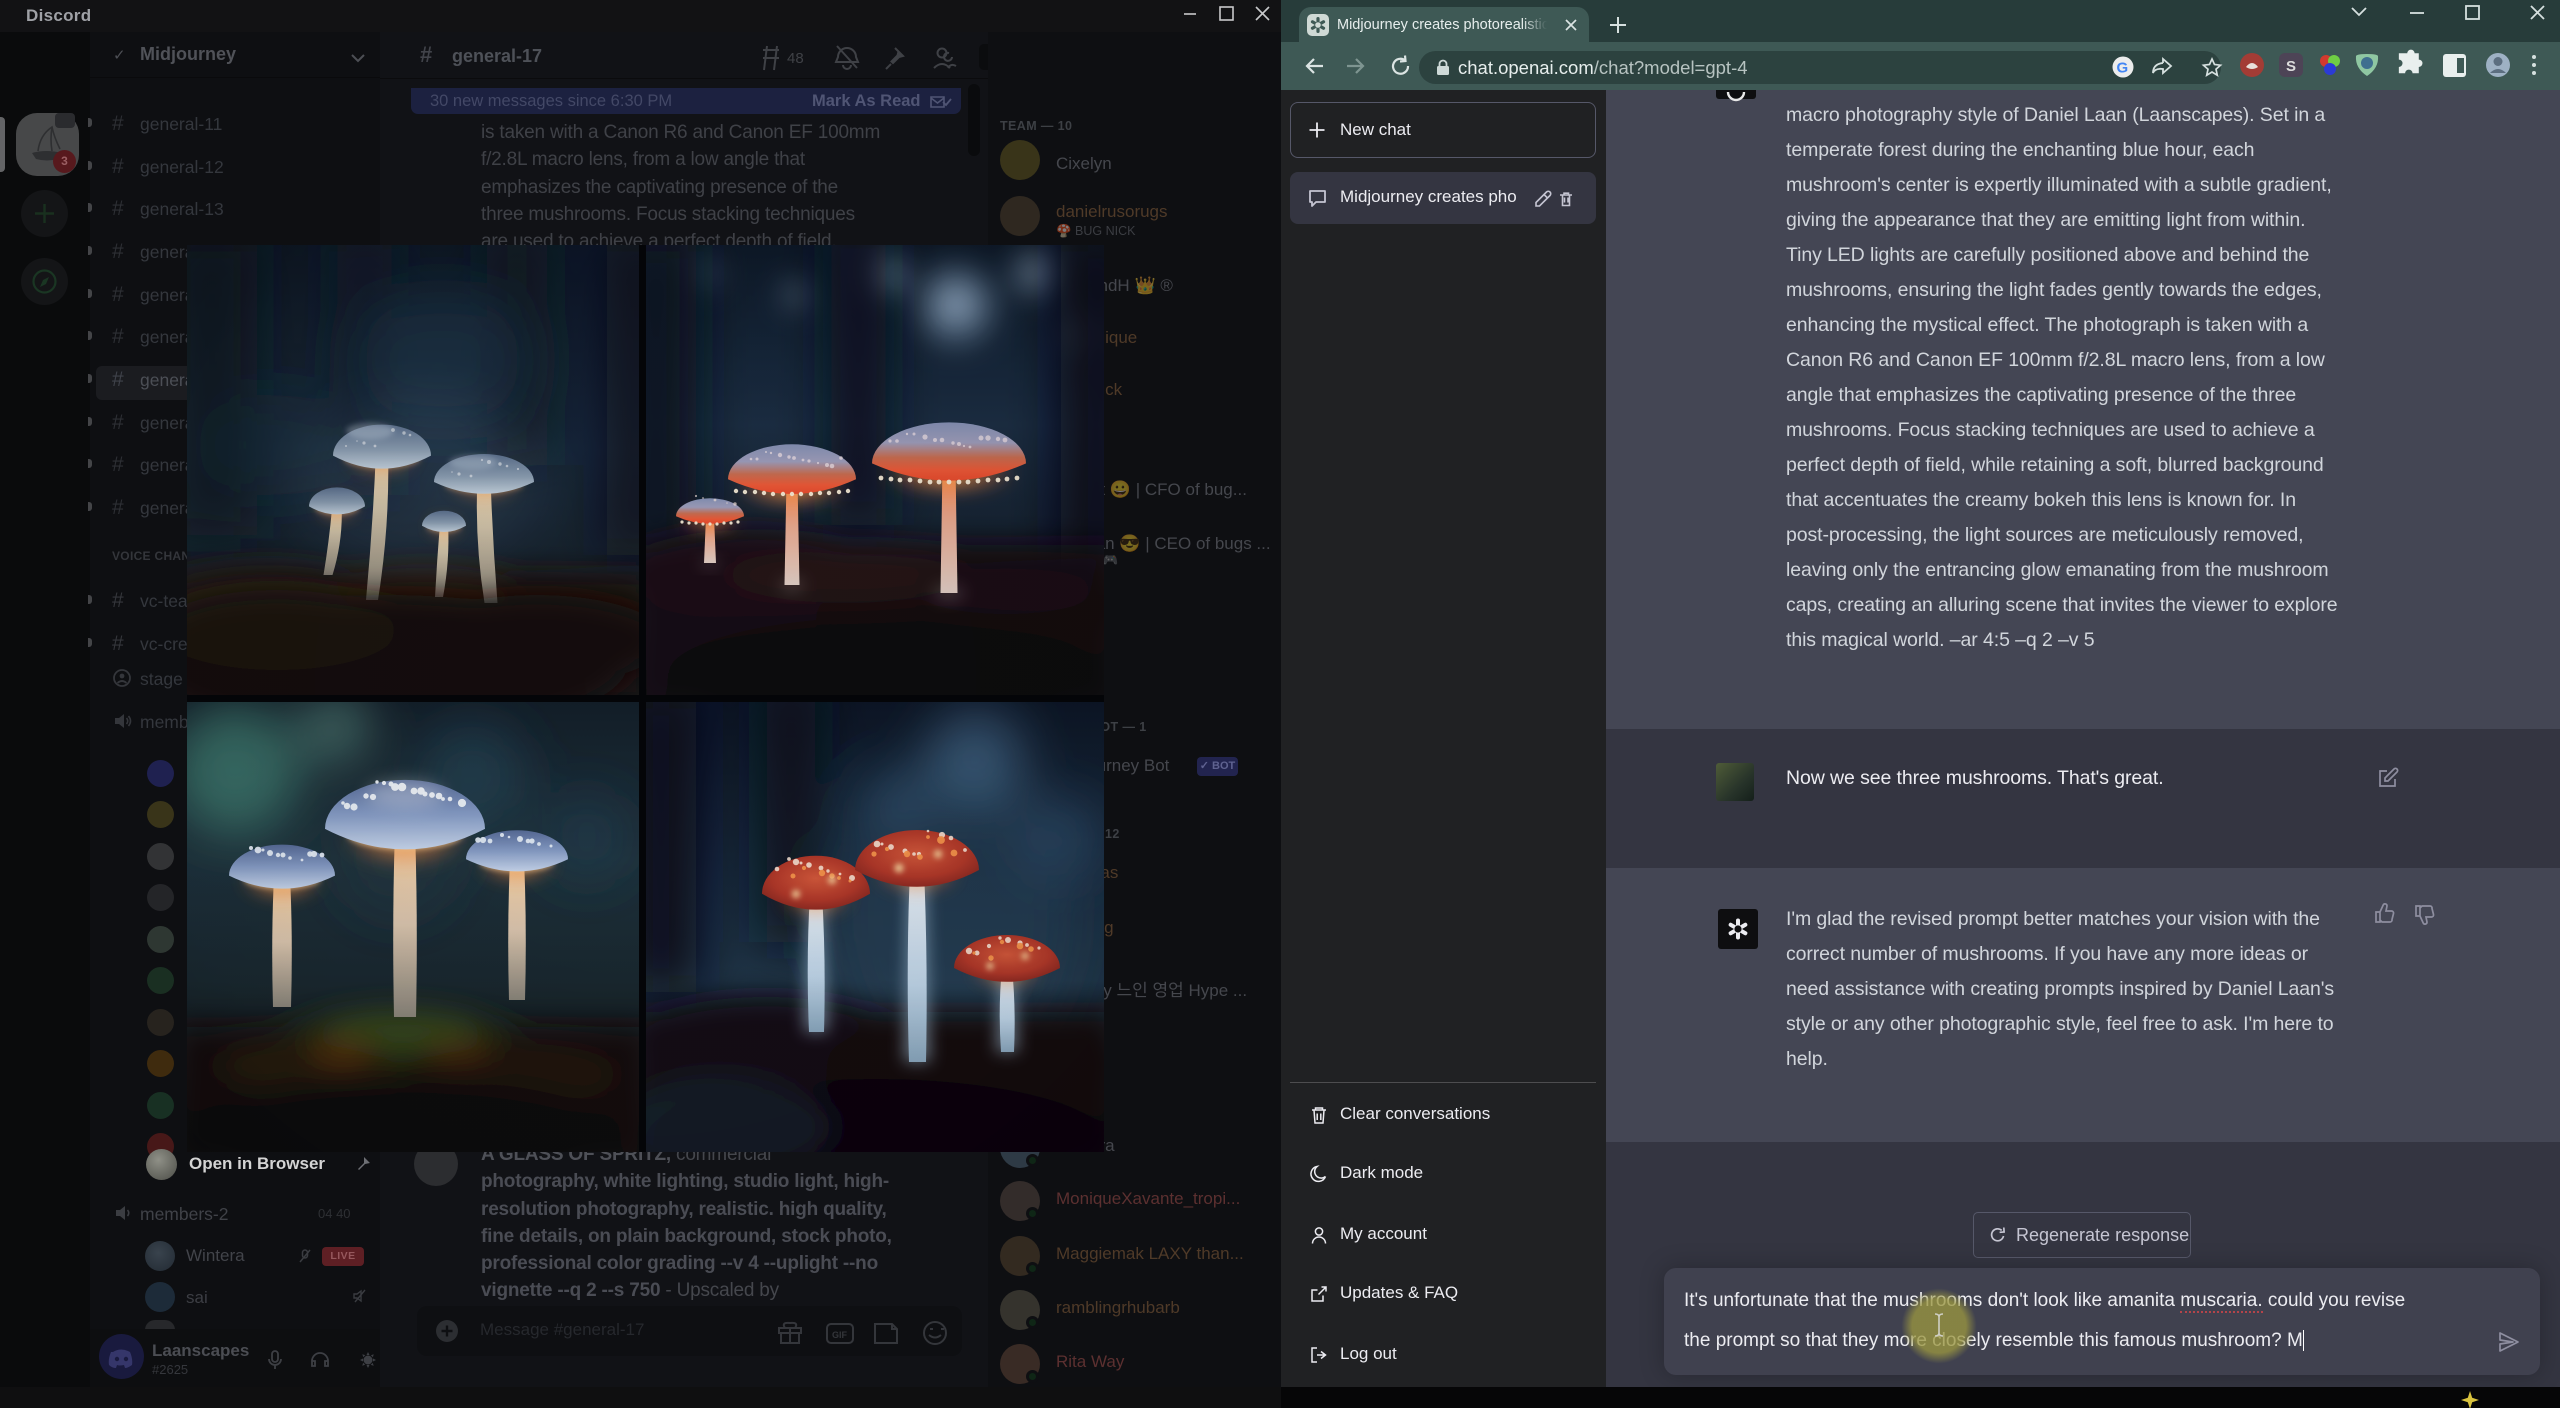  Describe the element at coordinates (2291, 66) in the screenshot. I see `svg-text: S` at that location.